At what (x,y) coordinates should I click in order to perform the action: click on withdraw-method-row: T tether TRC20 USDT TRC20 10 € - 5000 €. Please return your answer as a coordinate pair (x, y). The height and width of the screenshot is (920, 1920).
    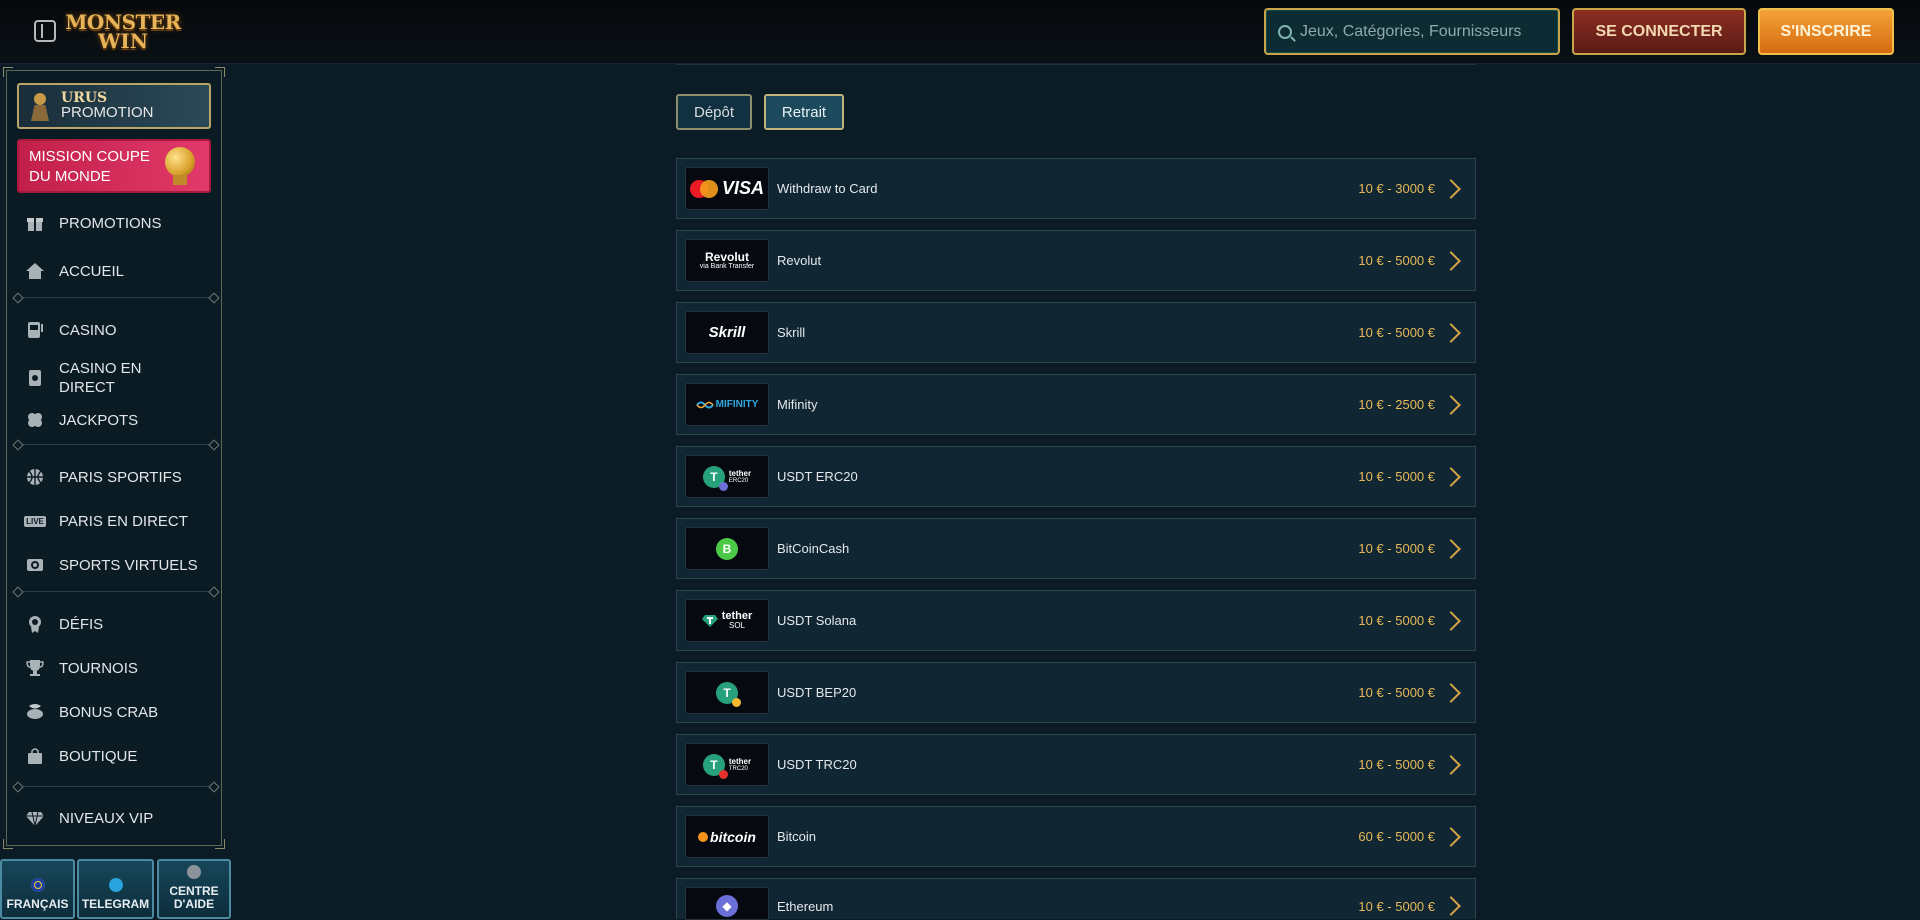
    Looking at the image, I should click on (1076, 764).